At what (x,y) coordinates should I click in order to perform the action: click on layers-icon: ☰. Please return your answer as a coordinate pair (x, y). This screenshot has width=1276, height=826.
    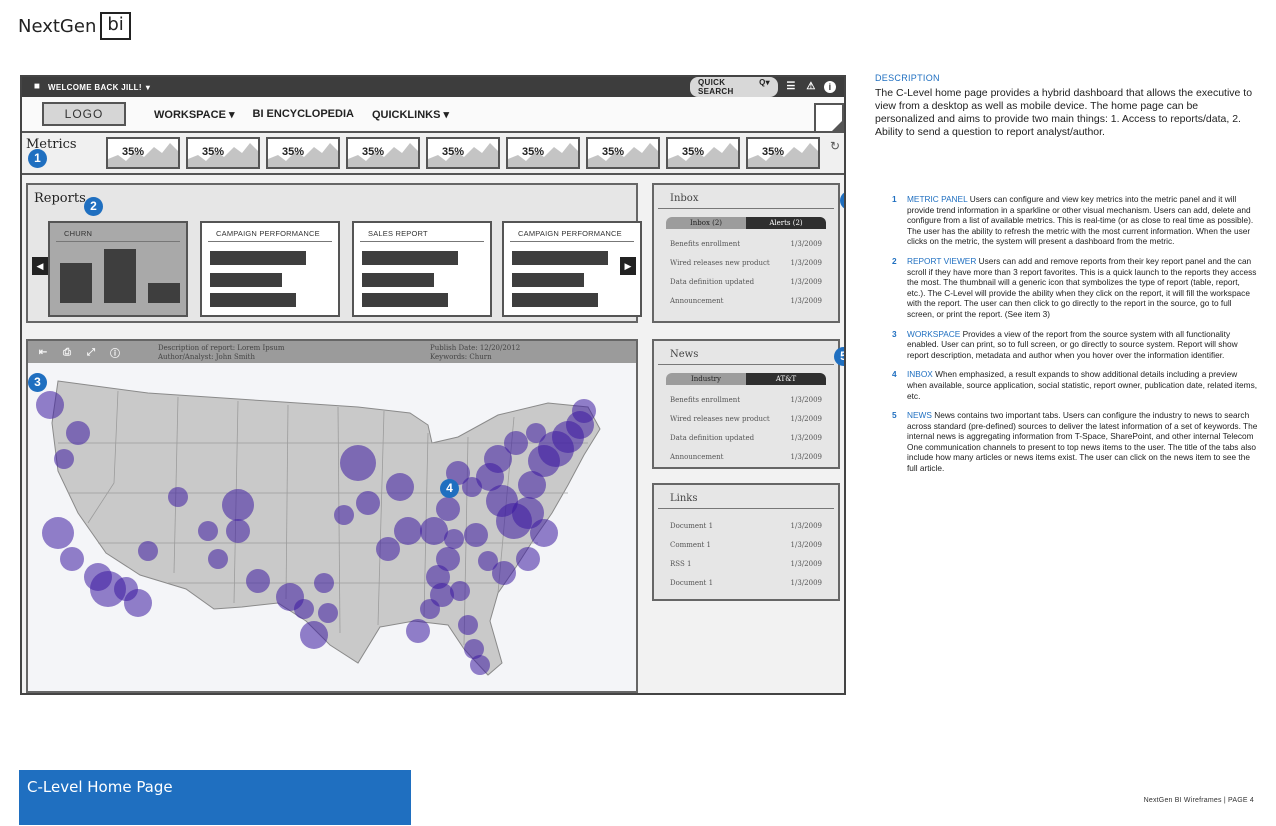
    Looking at the image, I should click on (791, 87).